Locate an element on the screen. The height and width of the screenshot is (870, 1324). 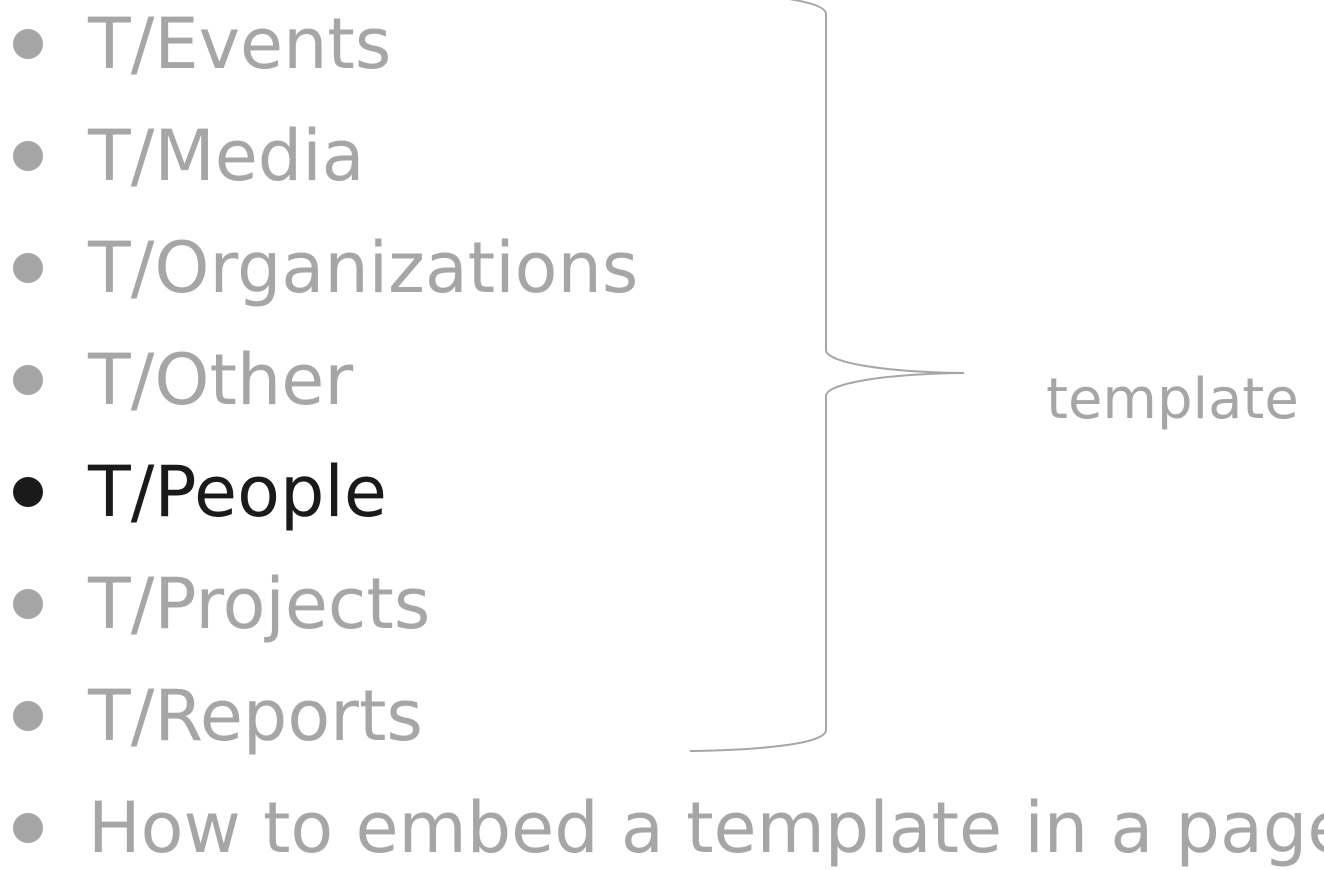
item-label: T/Other is located at coordinates (221, 380).